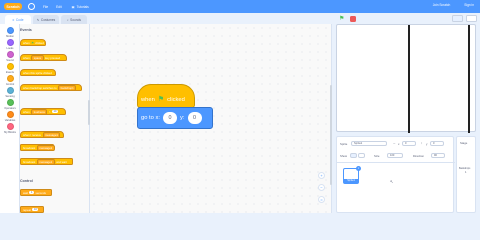 The height and width of the screenshot is (240, 480). I want to click on seconds-input: 1, so click(31, 192).